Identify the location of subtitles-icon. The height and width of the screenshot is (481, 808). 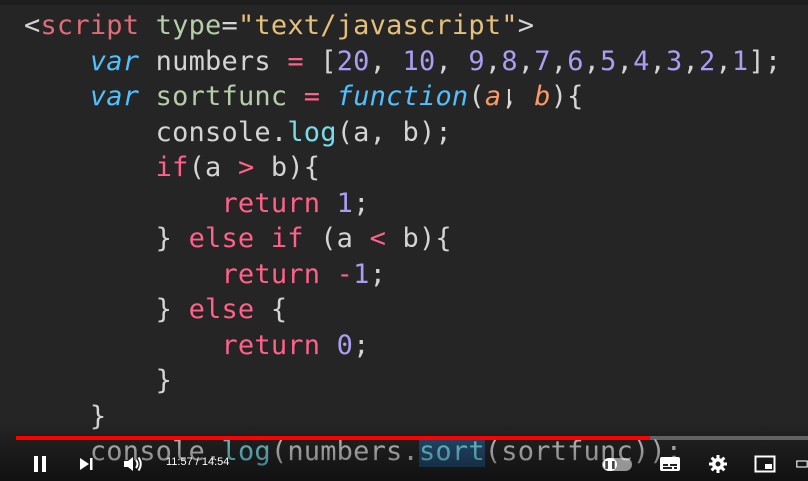
(670, 464).